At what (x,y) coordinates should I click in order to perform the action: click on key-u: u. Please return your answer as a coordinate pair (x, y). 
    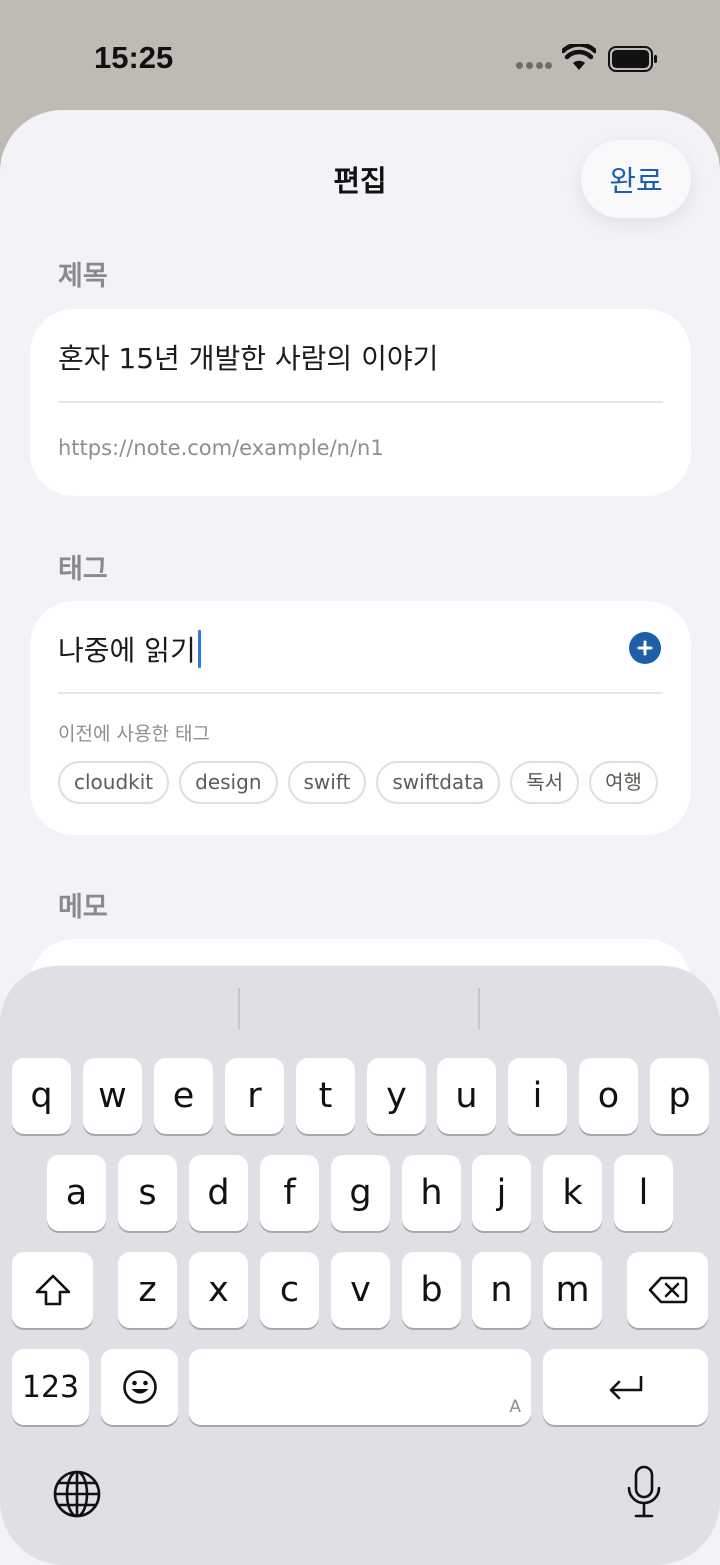
    Looking at the image, I should click on (466, 1096).